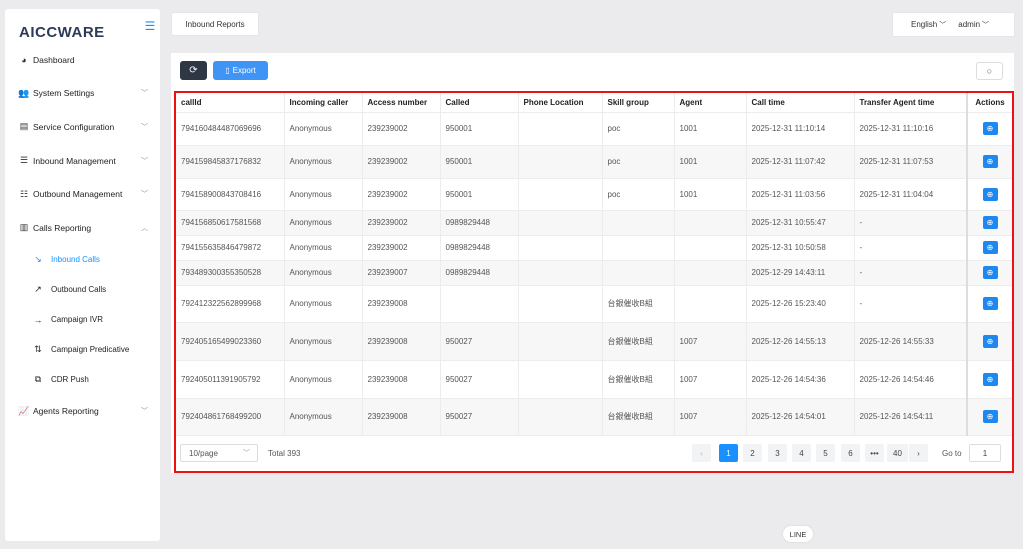 This screenshot has height=549, width=1023. I want to click on chevron-right-icon: ›, so click(918, 453).